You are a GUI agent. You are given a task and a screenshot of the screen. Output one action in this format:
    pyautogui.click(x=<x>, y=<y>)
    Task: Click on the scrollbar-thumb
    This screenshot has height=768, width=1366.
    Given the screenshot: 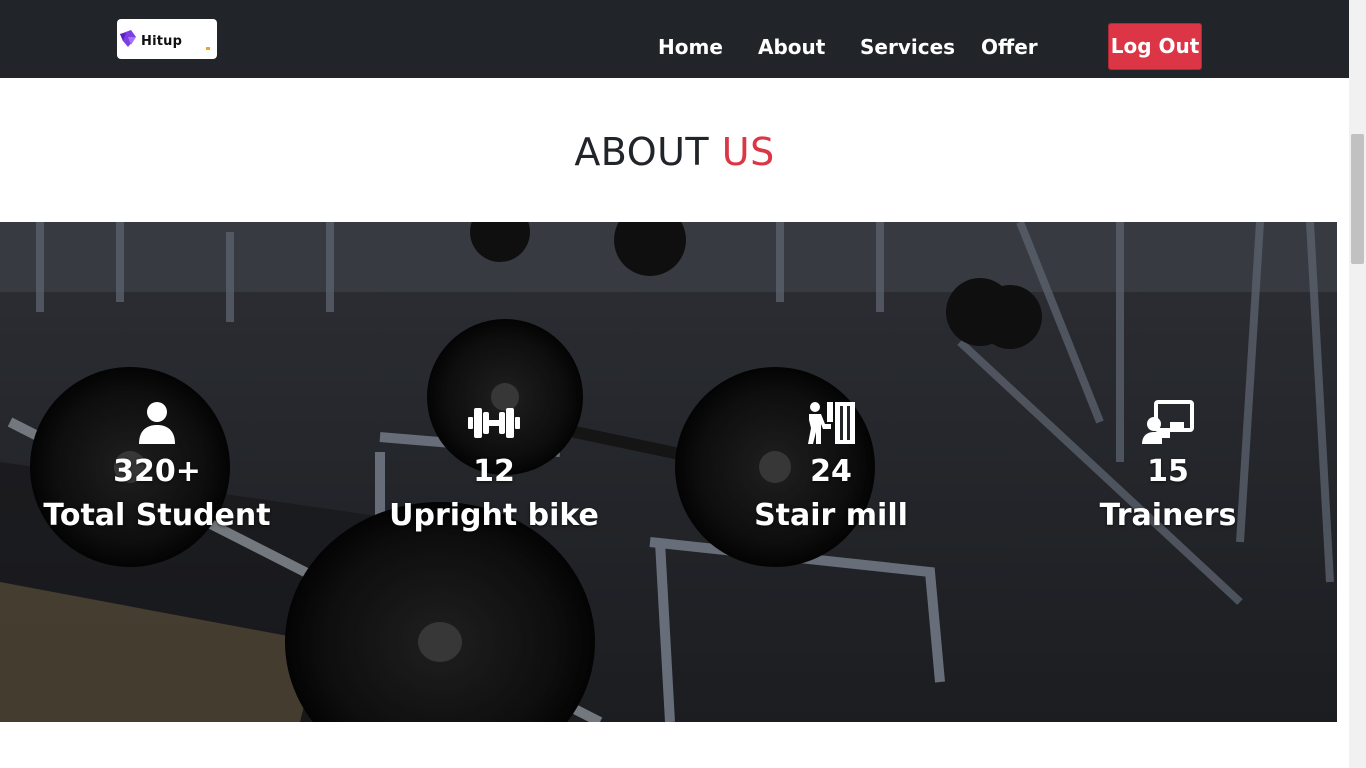 What is the action you would take?
    pyautogui.click(x=1357, y=199)
    